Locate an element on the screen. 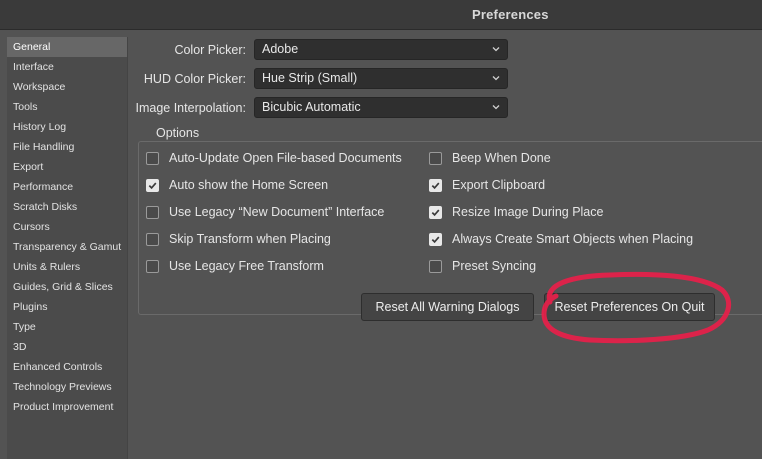  image-interpolation-row: Image Interpolation: is located at coordinates (189, 108).